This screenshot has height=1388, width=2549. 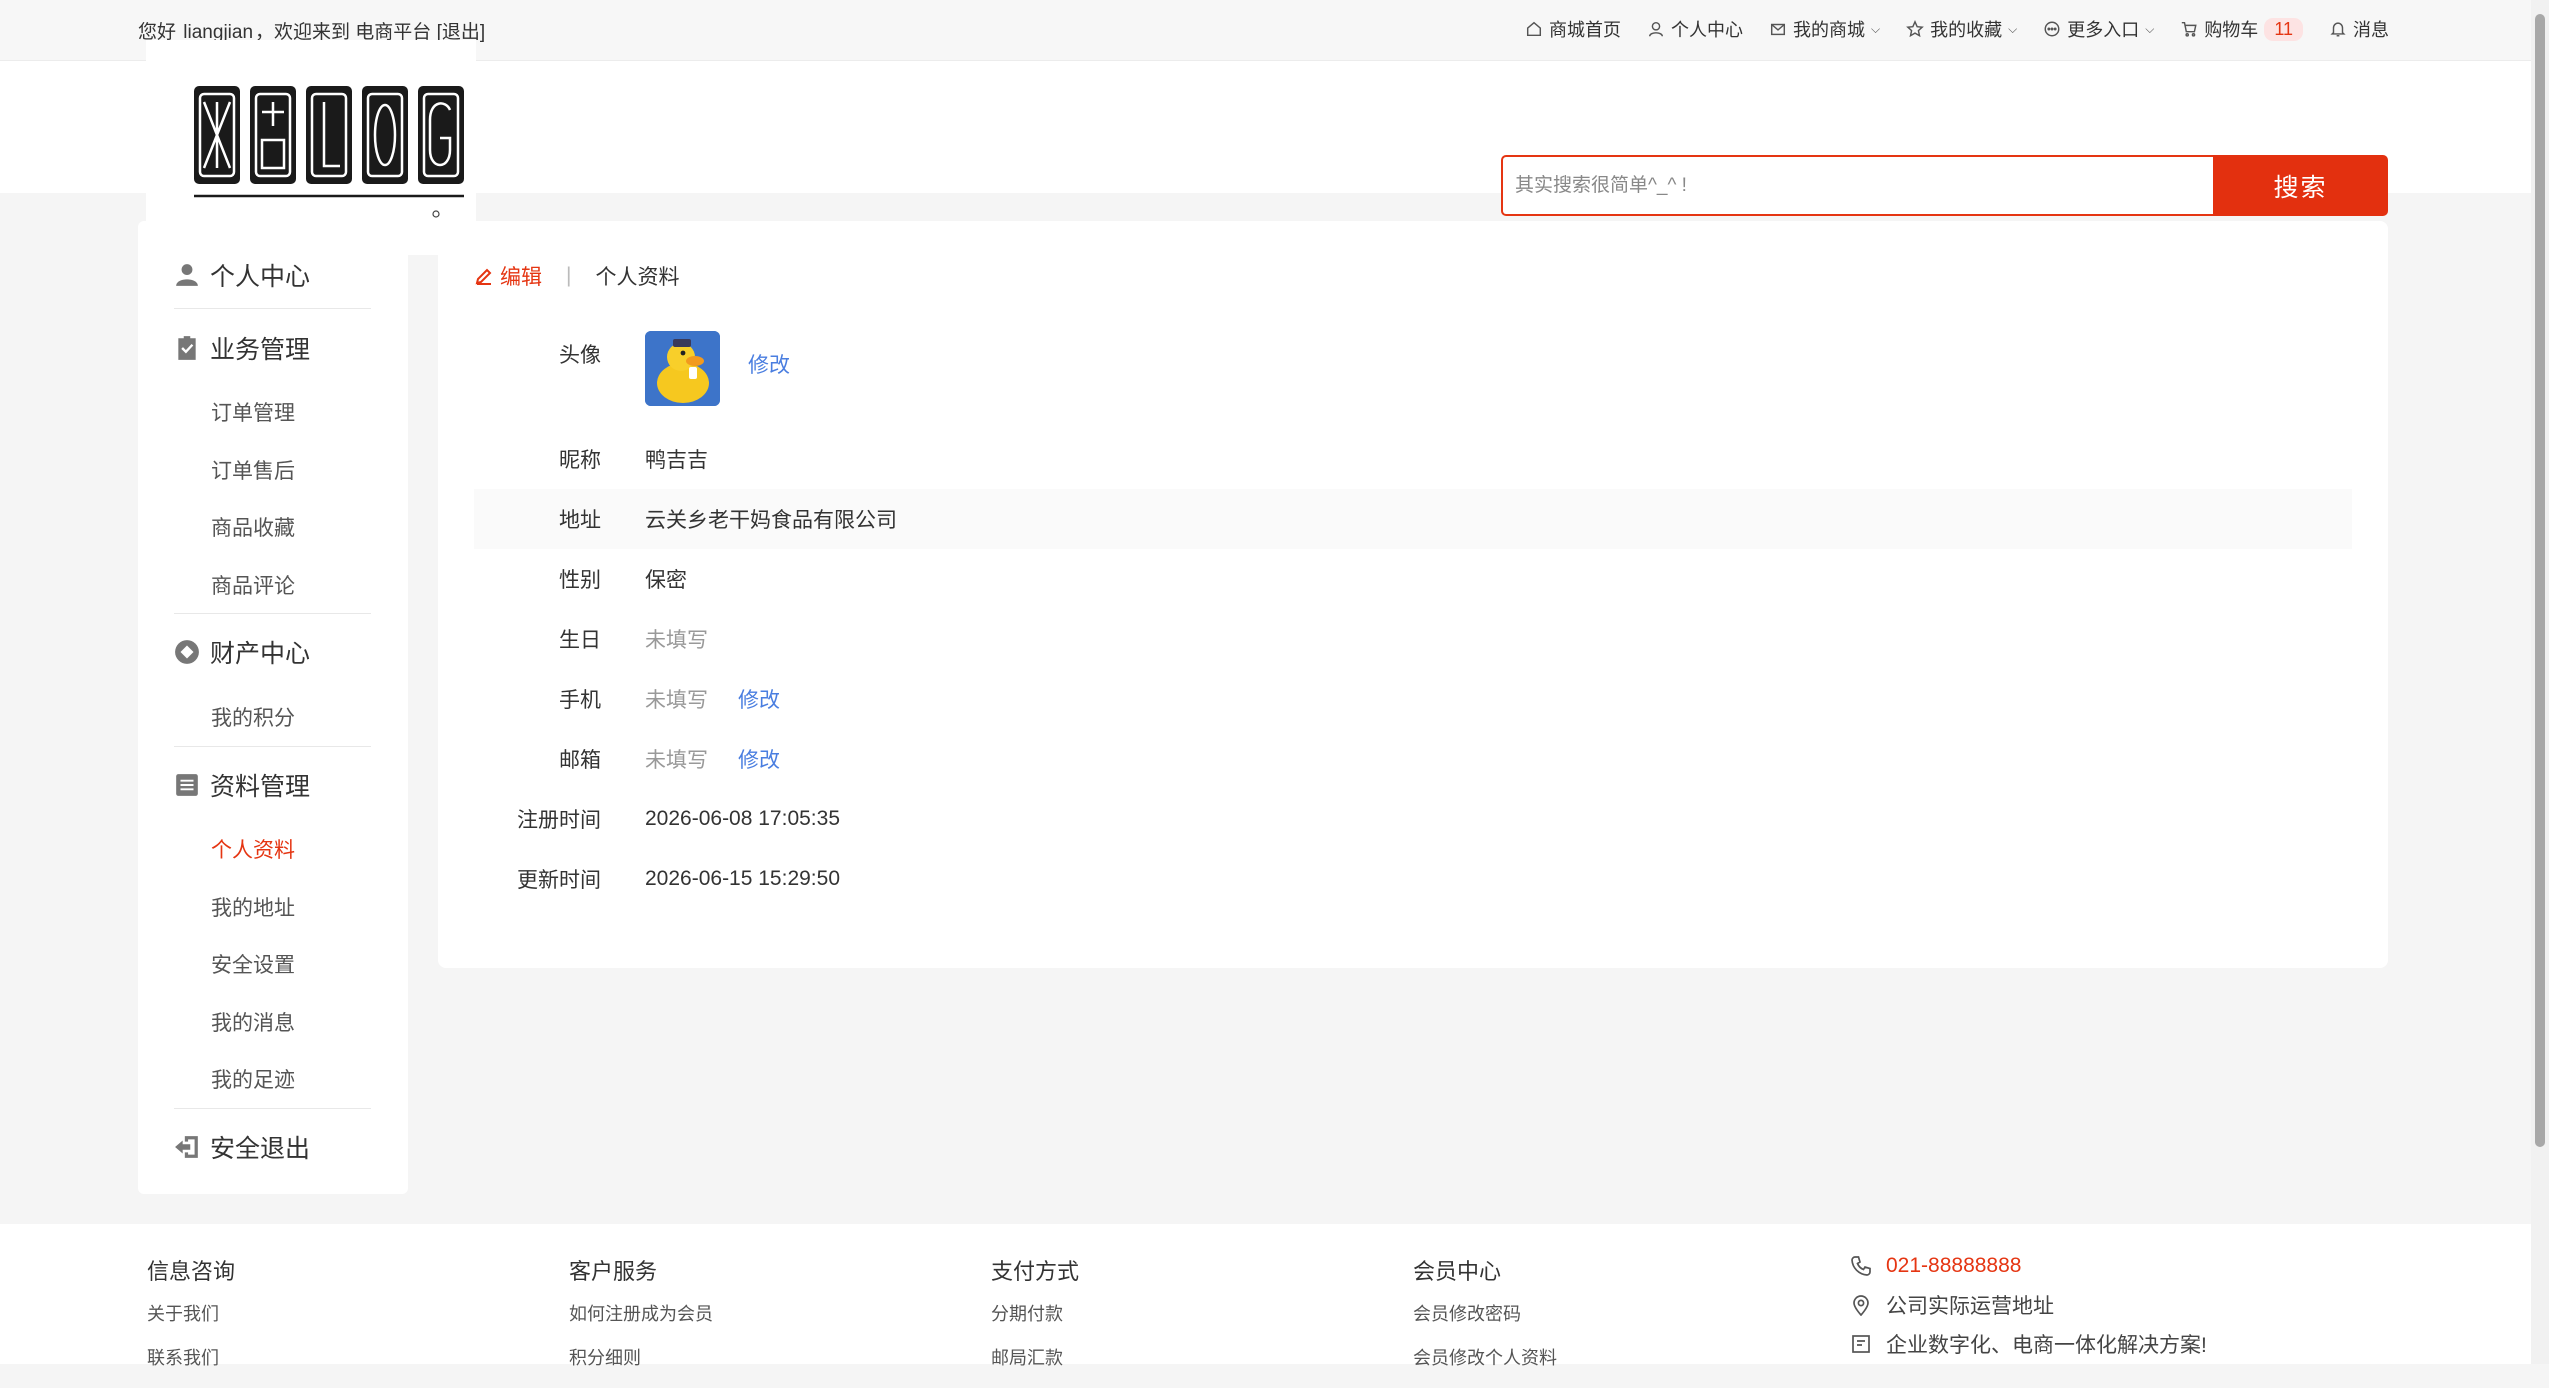 What do you see at coordinates (1413, 819) in the screenshot?
I see `profile-row-registered: 注册时间 2026-06-08 17:05:35` at bounding box center [1413, 819].